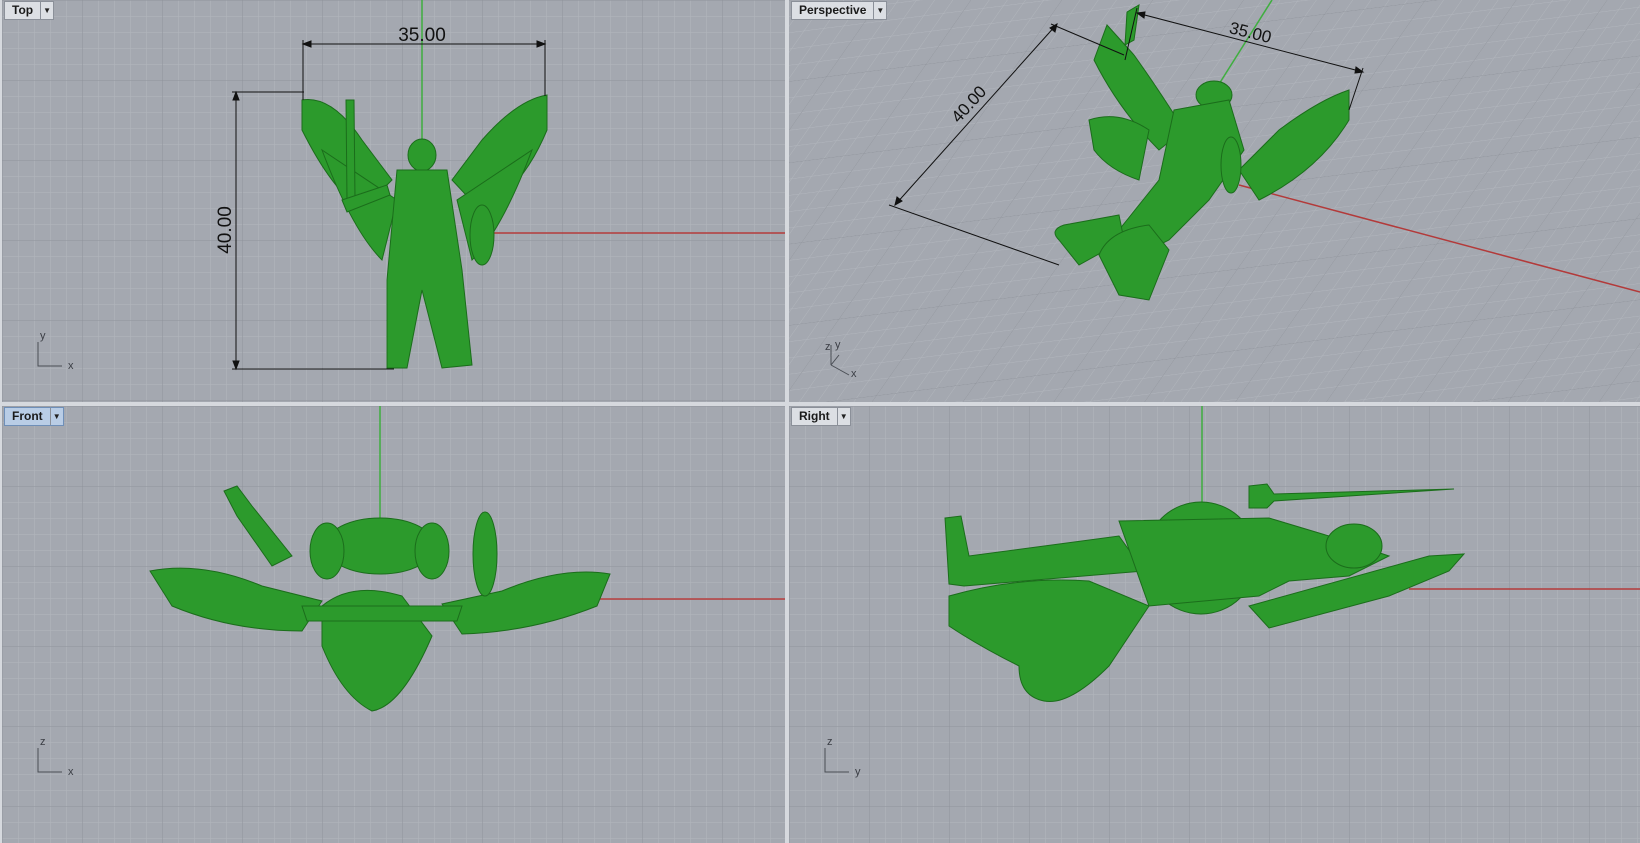 This screenshot has height=843, width=1640. What do you see at coordinates (832, 10) in the screenshot?
I see `viewport-label: Perspective` at bounding box center [832, 10].